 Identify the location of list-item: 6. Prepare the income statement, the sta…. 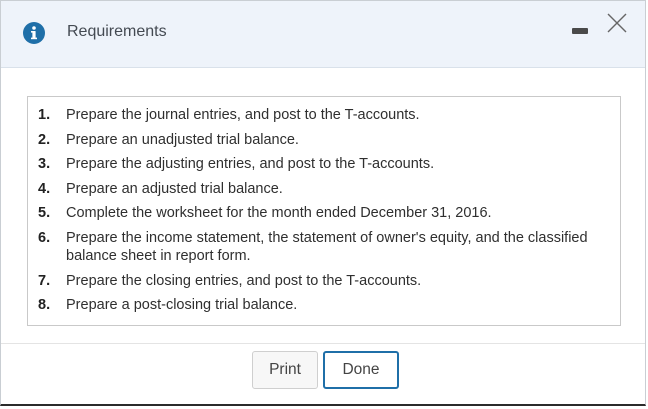
(323, 247).